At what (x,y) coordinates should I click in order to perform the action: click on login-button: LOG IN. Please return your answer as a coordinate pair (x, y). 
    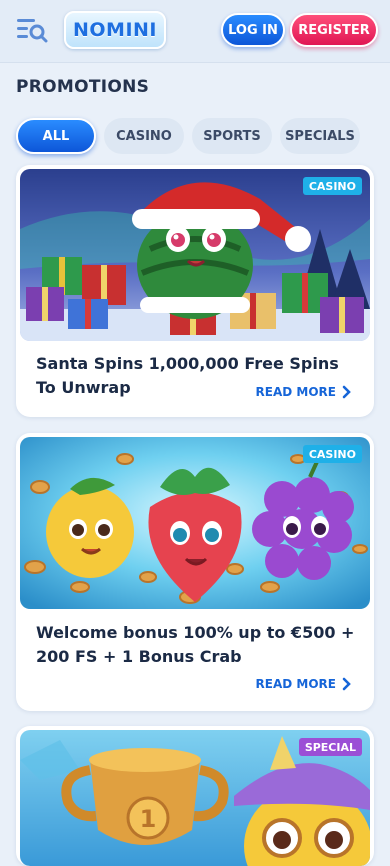
    Looking at the image, I should click on (253, 30).